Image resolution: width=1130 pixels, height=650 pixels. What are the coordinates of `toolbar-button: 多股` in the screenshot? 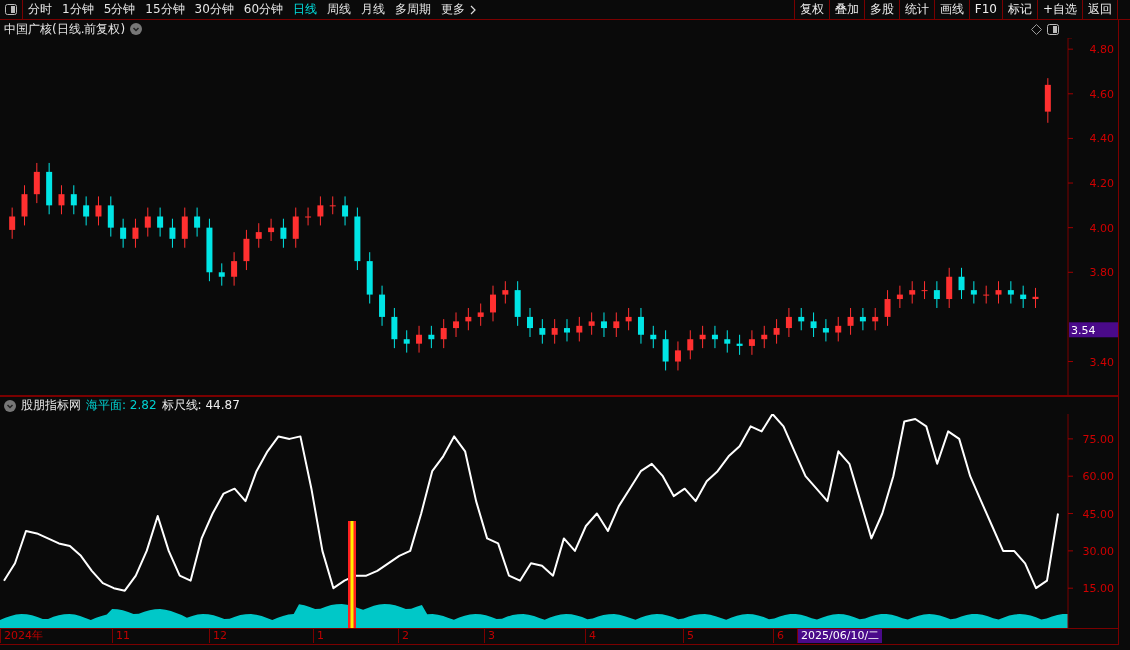 It's located at (881, 9).